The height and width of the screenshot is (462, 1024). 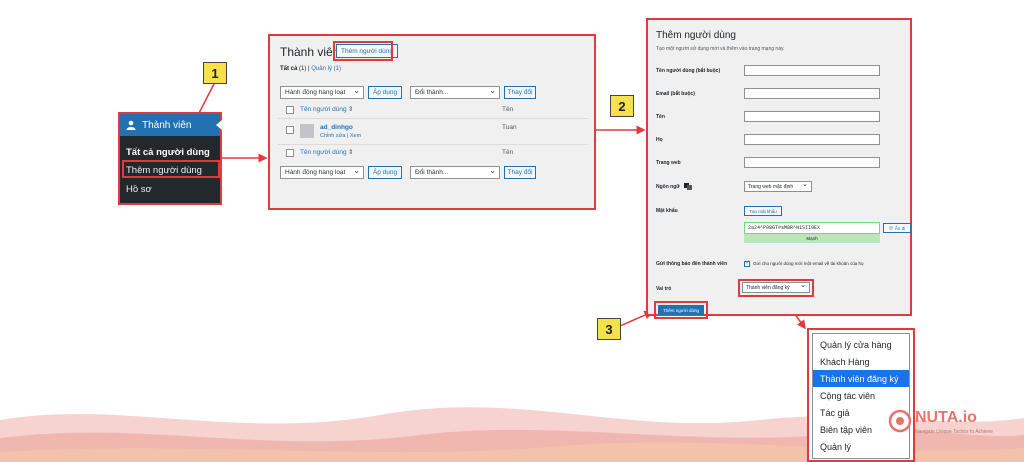 What do you see at coordinates (946, 417) in the screenshot?
I see `logo-name: NUTA.io` at bounding box center [946, 417].